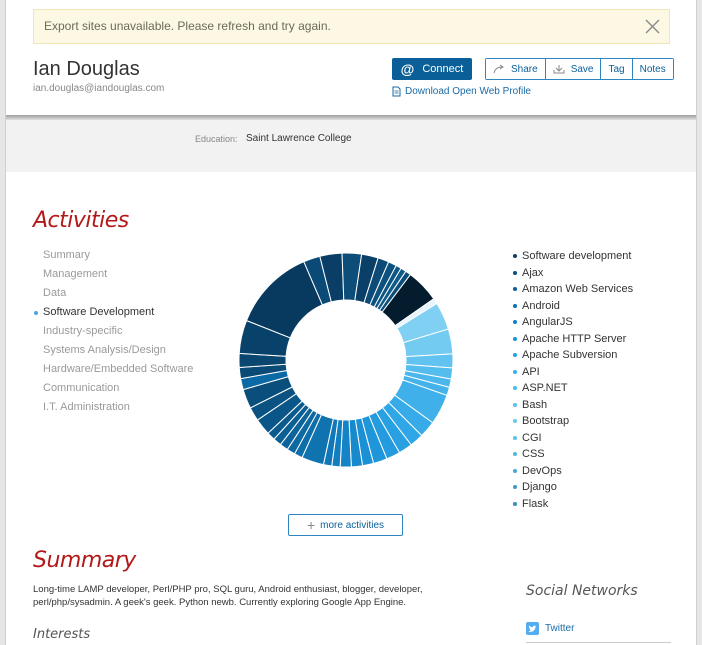 This screenshot has width=702, height=645. Describe the element at coordinates (118, 274) in the screenshot. I see `activity-nav-item: Management` at that location.